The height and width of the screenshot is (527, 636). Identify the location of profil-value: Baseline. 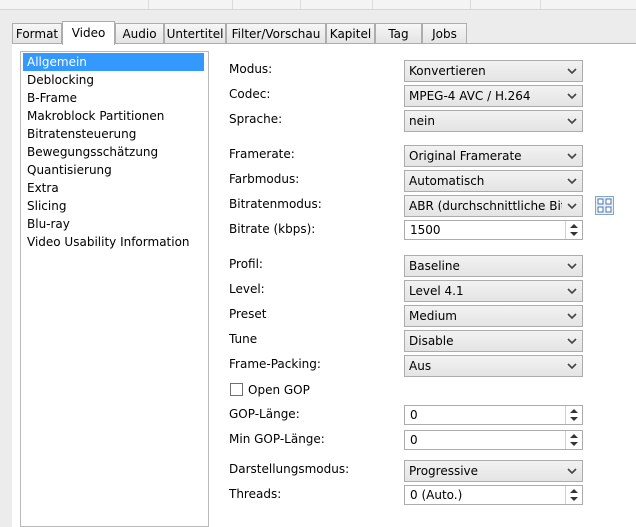
(434, 266).